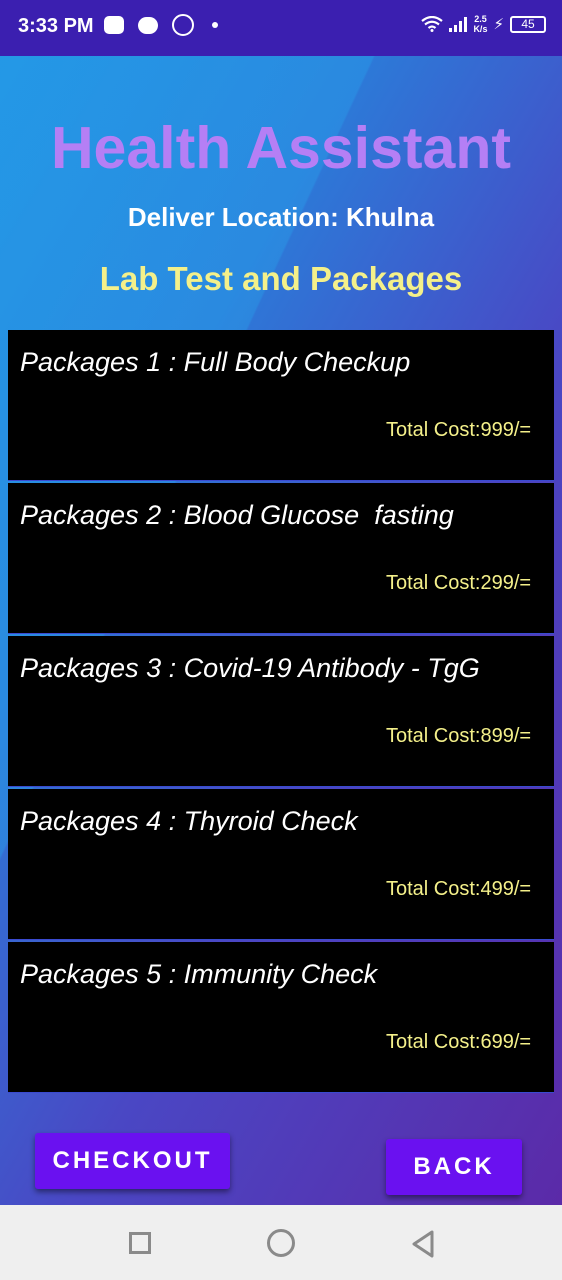 This screenshot has height=1280, width=562. I want to click on home-icon, so click(281, 1243).